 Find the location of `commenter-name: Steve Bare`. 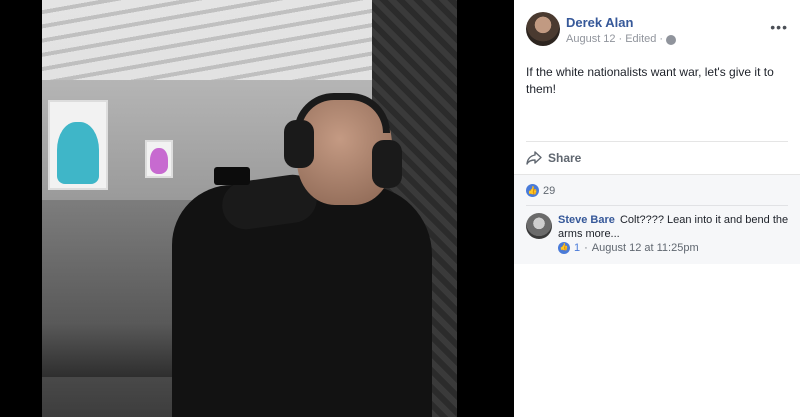

commenter-name: Steve Bare is located at coordinates (586, 220).